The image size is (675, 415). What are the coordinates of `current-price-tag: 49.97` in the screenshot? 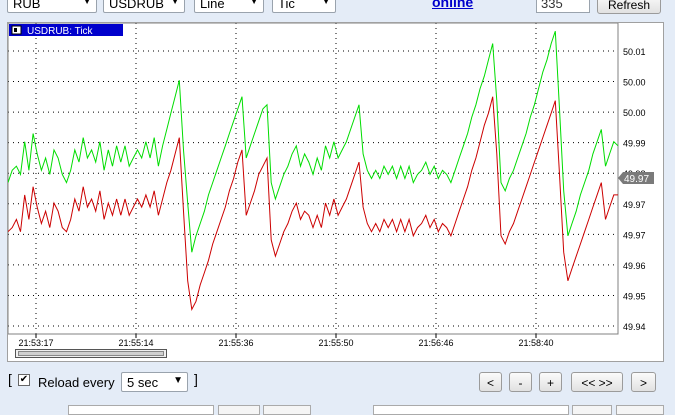 It's located at (636, 178).